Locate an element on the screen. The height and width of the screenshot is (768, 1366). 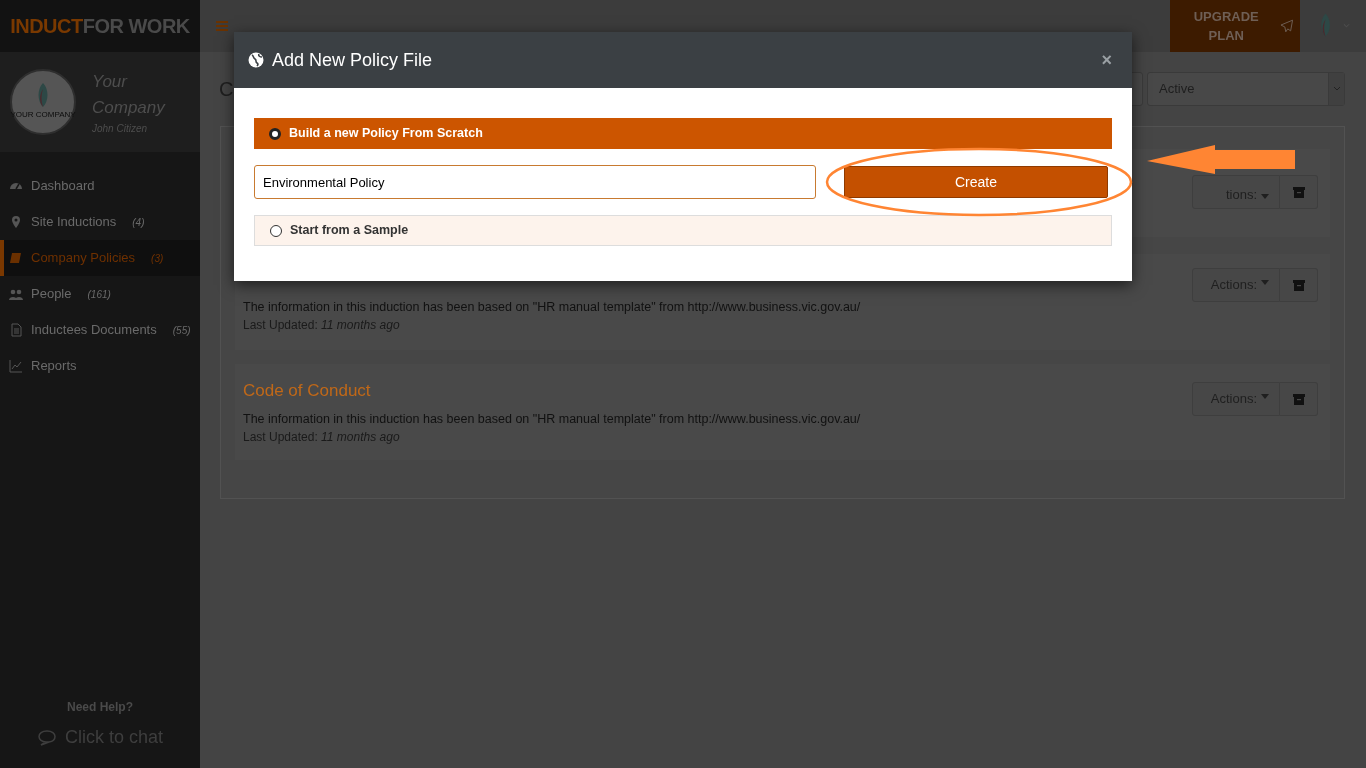
policy-name-field: Environmental Policy is located at coordinates (535, 182).